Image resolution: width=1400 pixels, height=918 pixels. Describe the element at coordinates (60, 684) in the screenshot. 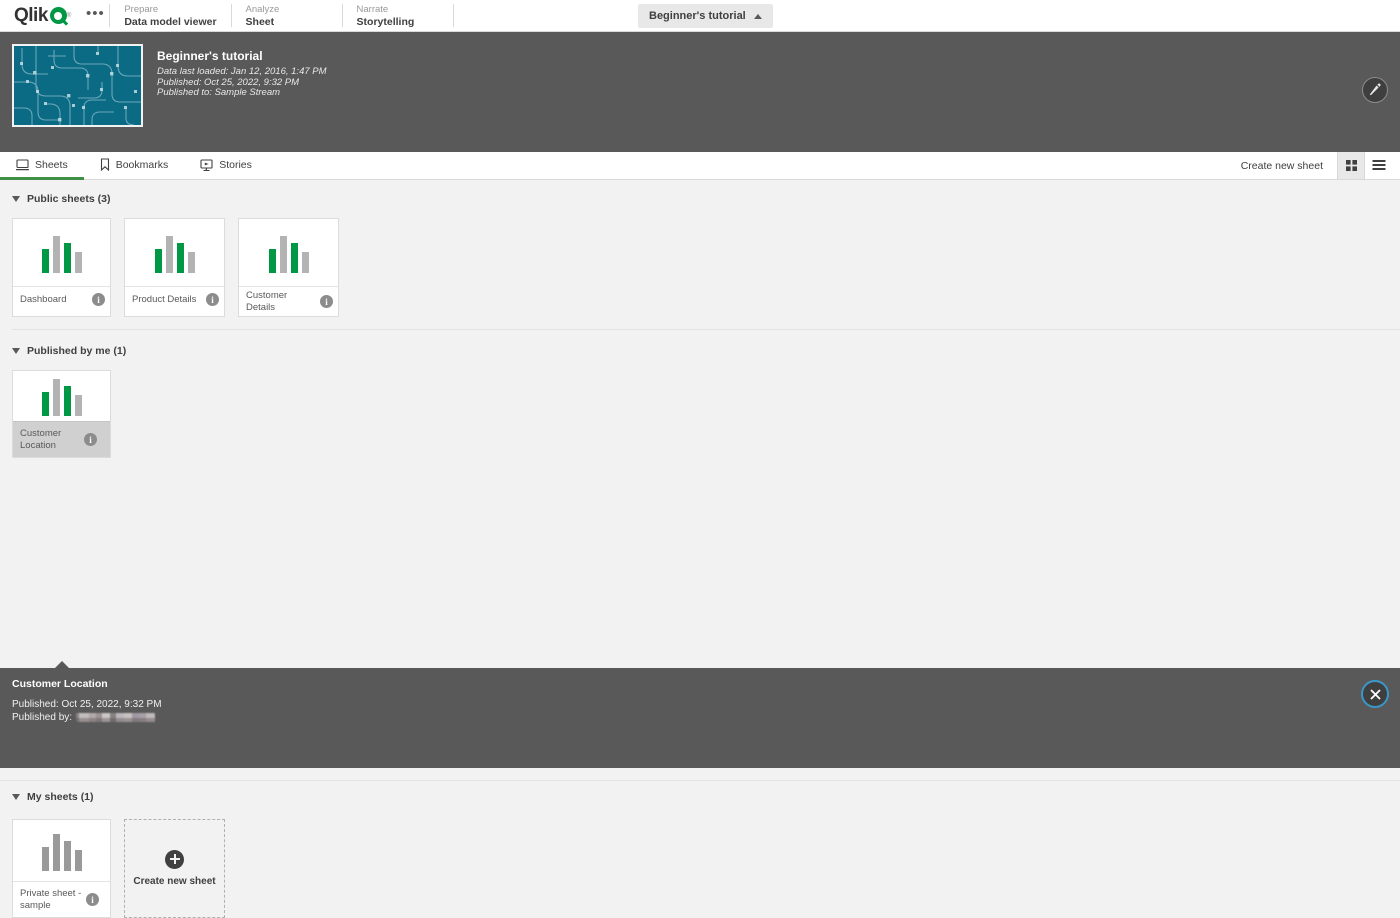

I see `detail-panel-title: Customer Location` at that location.